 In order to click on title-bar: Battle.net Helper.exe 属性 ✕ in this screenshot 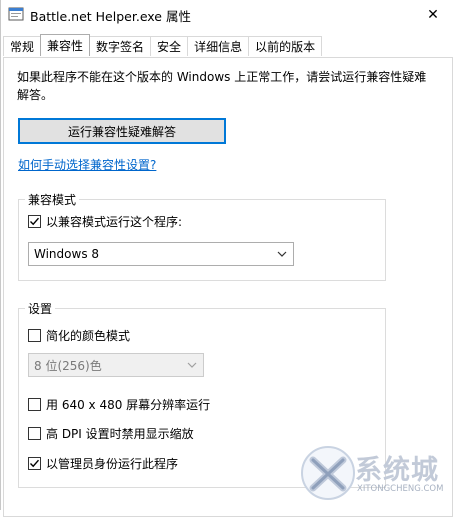, I will do `click(228, 16)`.